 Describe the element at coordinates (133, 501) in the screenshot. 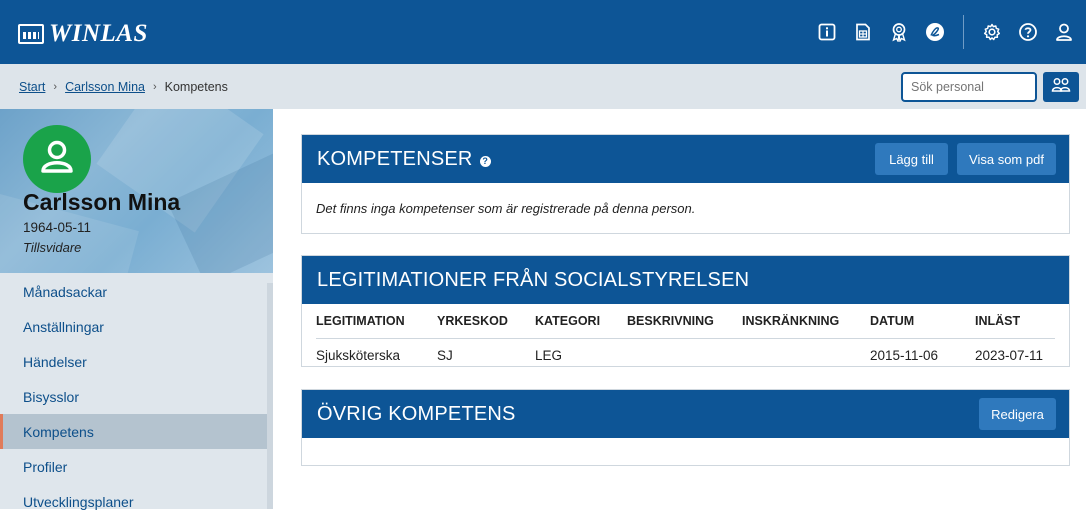

I see `sidebar-item-utvecklingsplaner: Utvecklingsplaner` at that location.